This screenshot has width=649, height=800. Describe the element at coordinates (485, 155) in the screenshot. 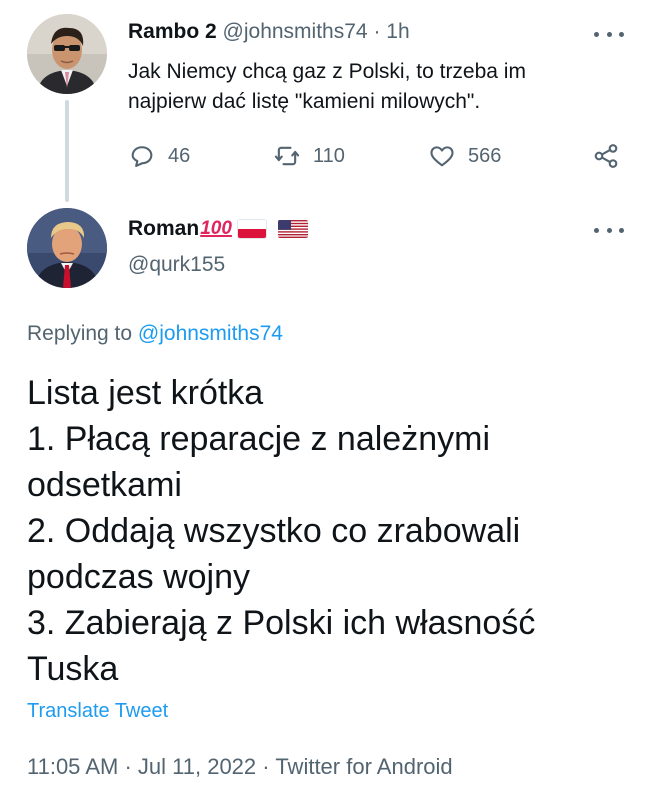

I see `like-count: 566` at that location.